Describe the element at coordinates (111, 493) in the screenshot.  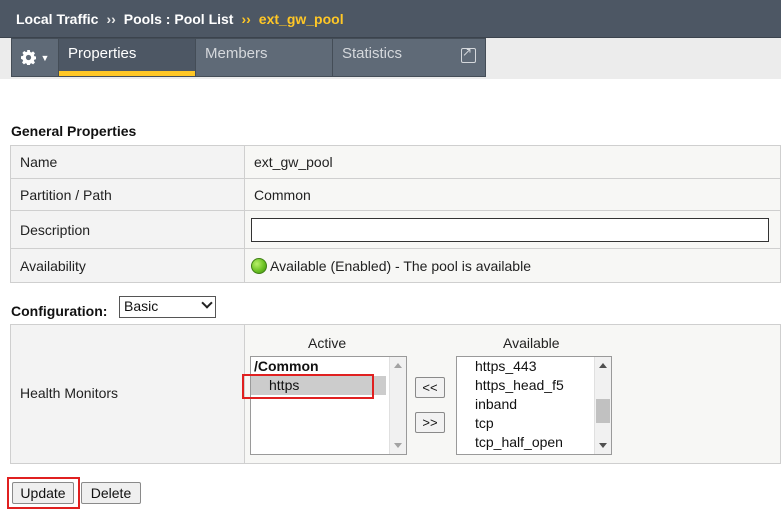
I see `delete-button: Delete` at that location.